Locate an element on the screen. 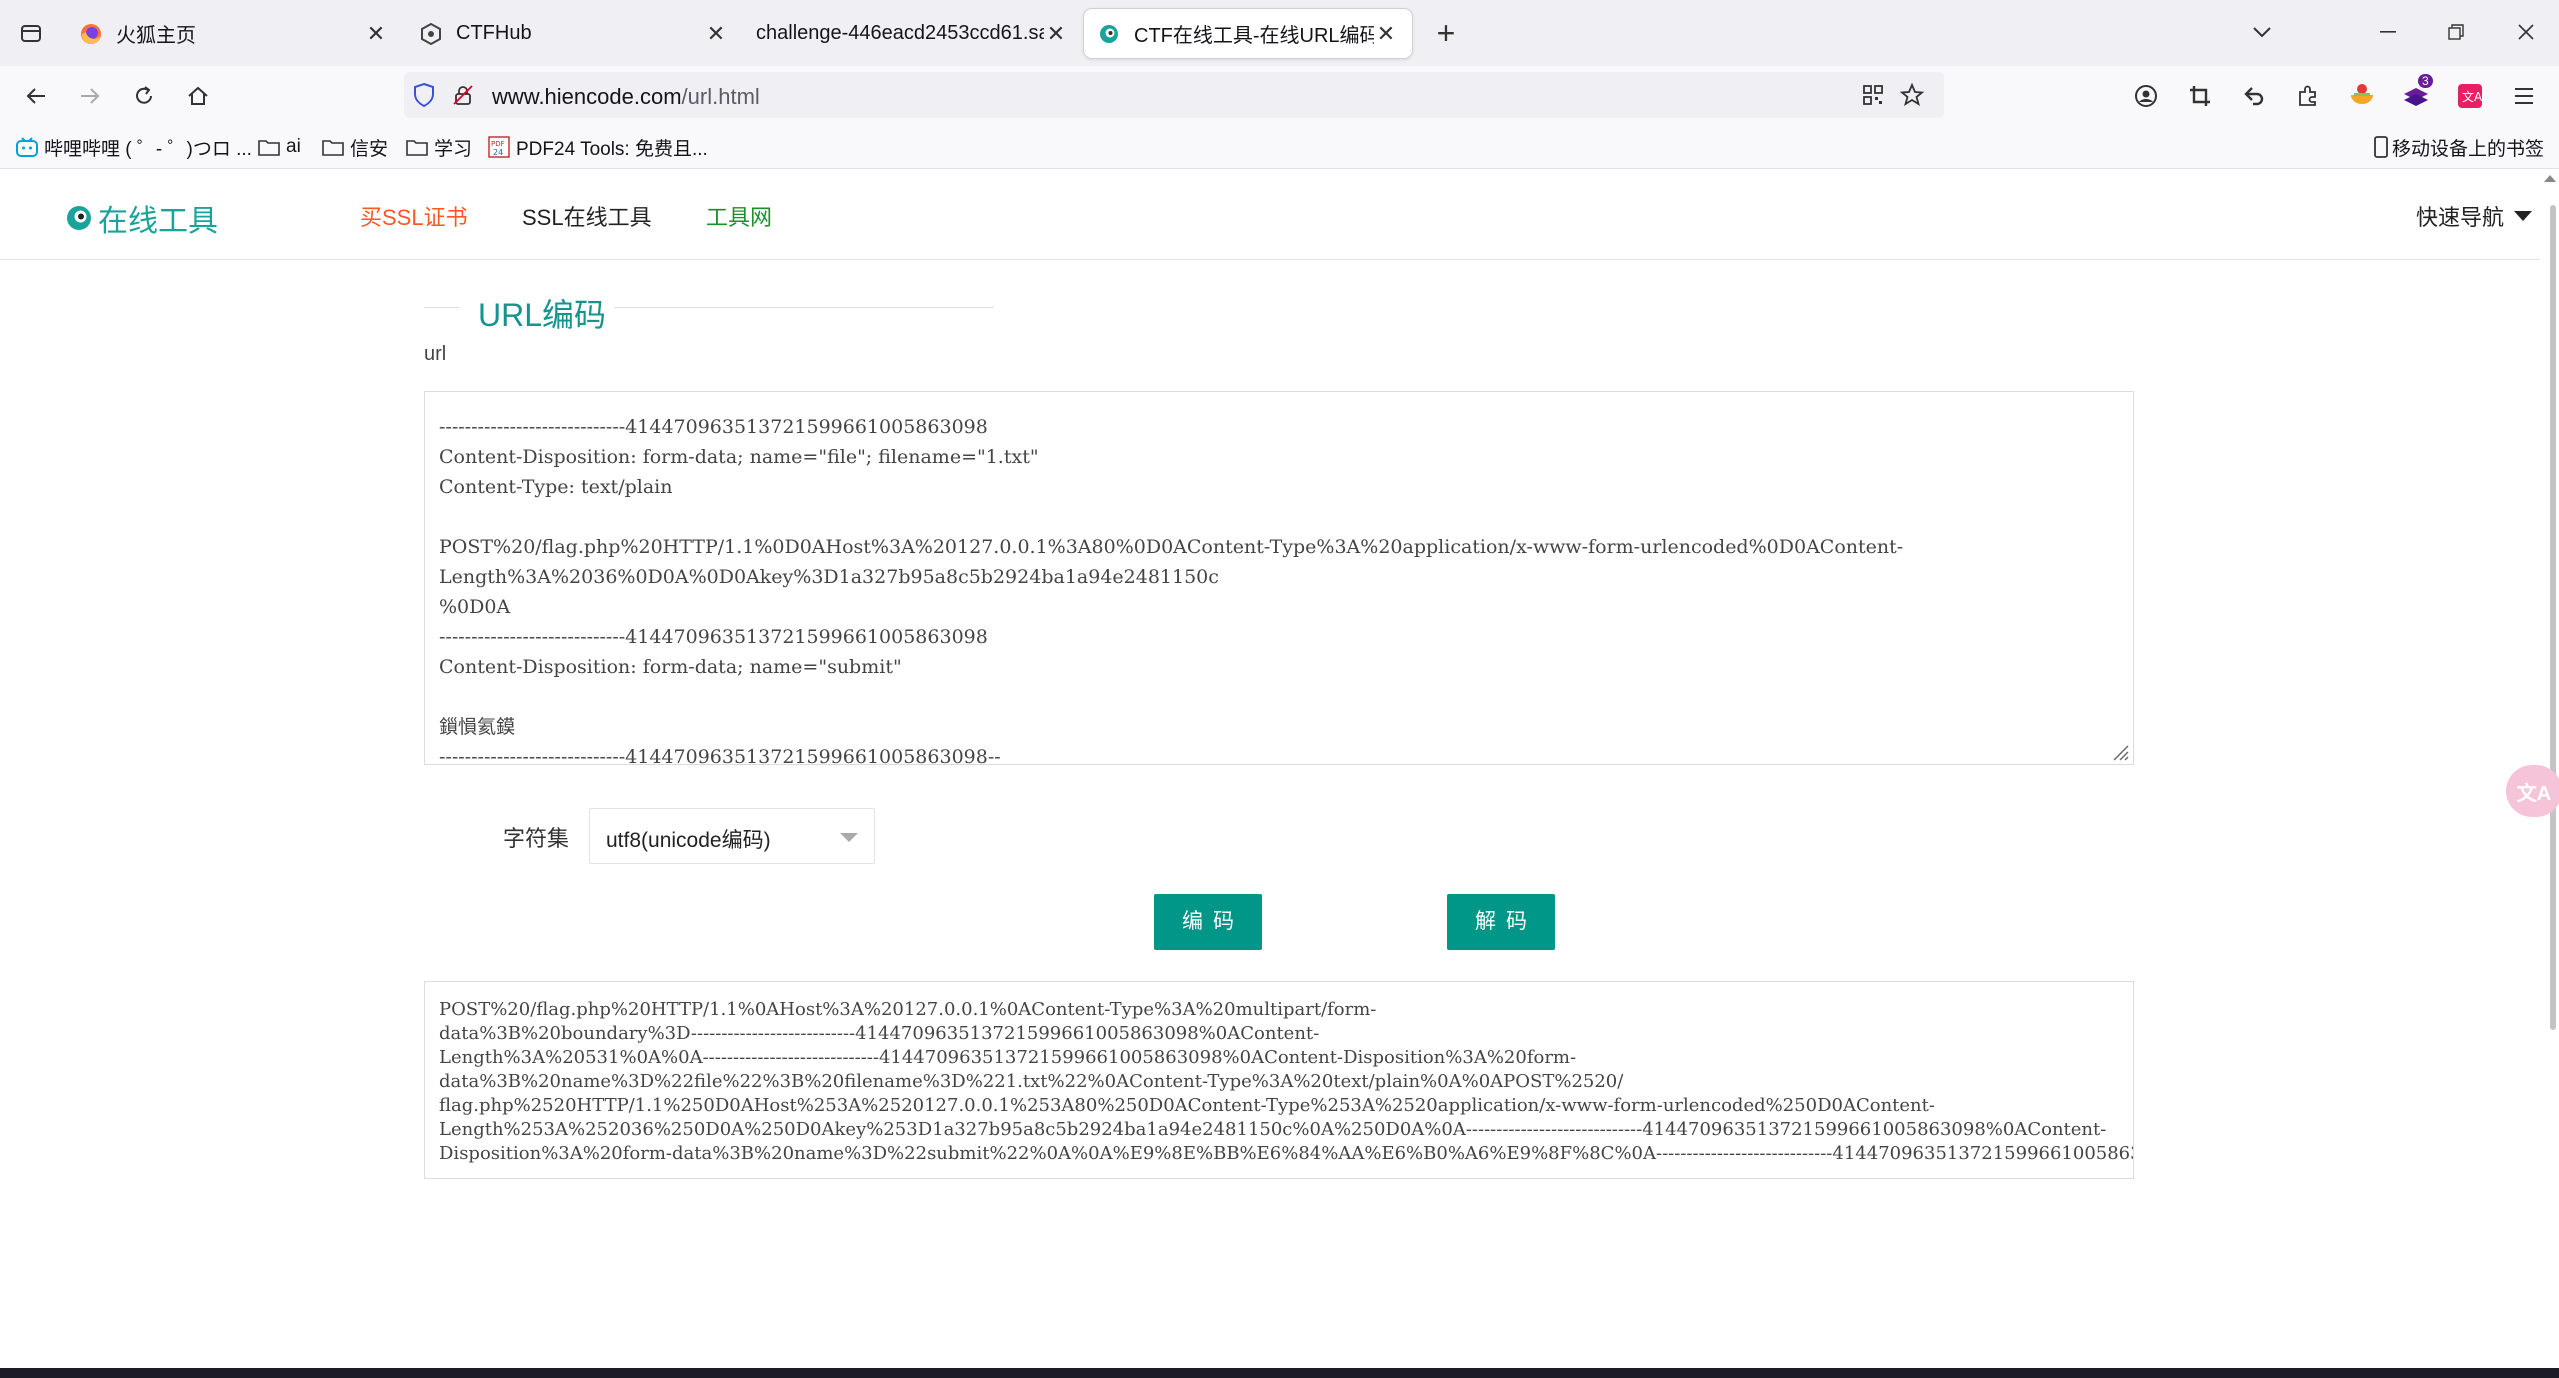  forward-button is located at coordinates (90, 96).